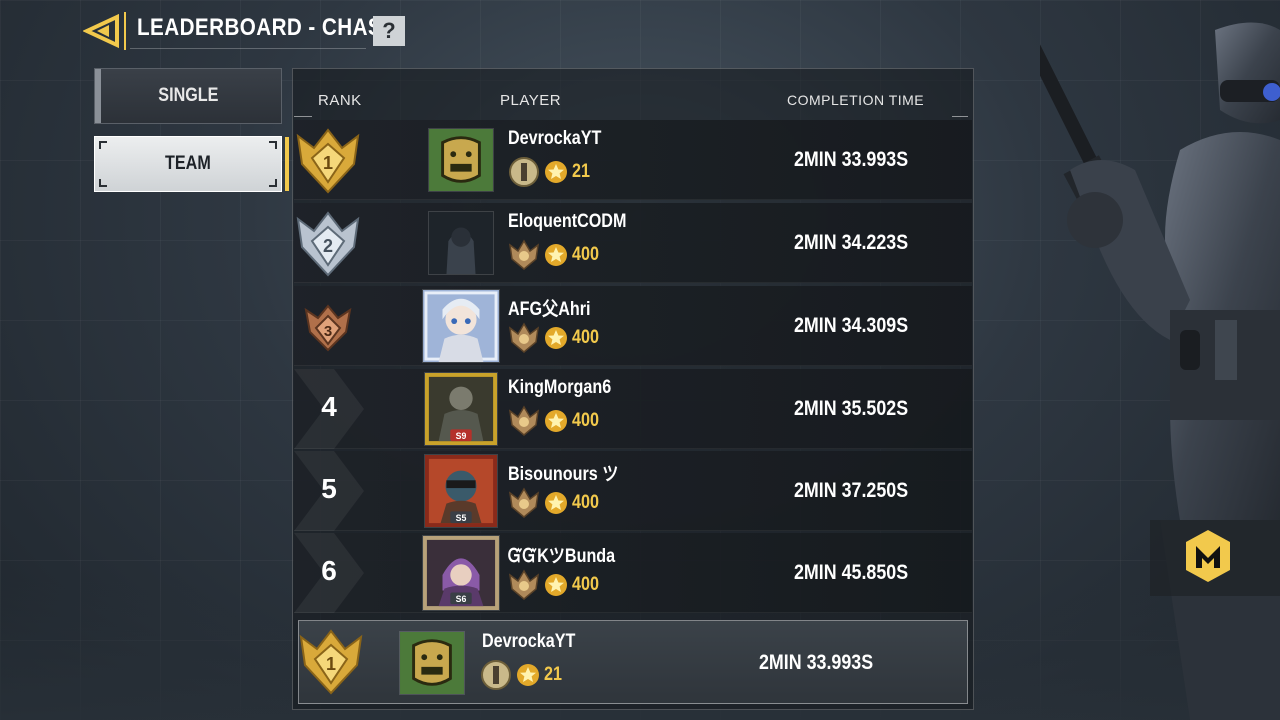  Describe the element at coordinates (633, 491) in the screenshot. I see `table-row: 5 S5 Bisounours ツ 400 2MIN 37.250S` at that location.